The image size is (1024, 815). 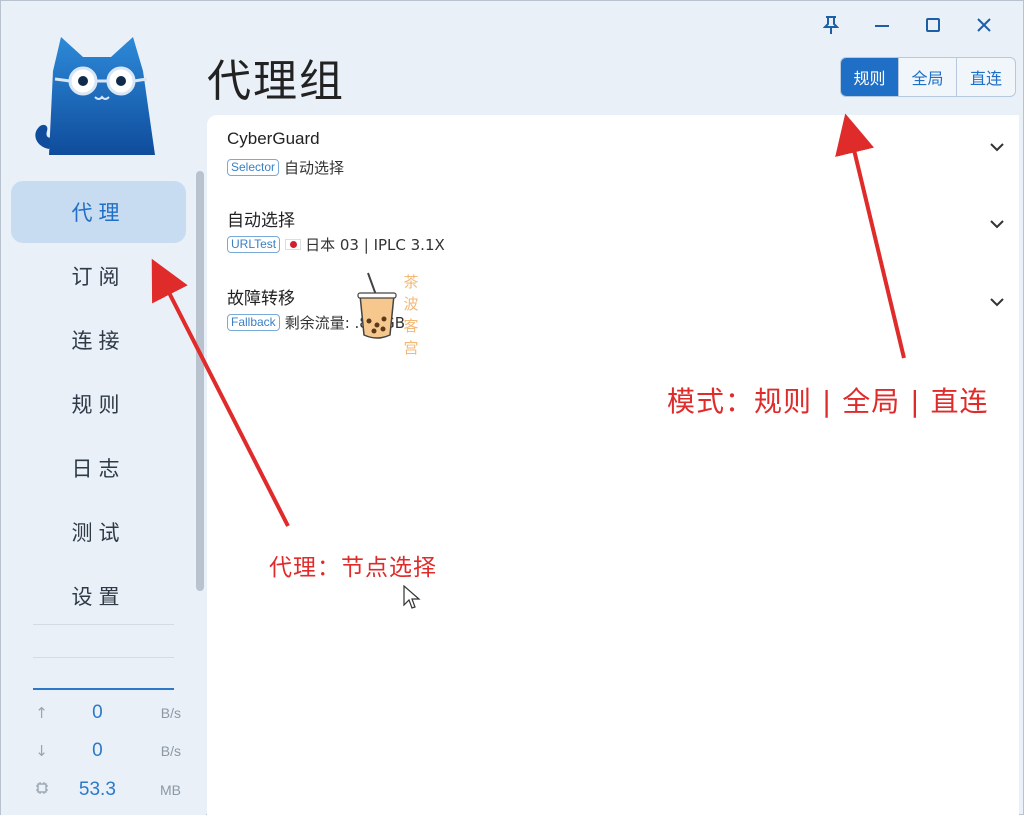 What do you see at coordinates (98, 404) in the screenshot?
I see `sidebar-item-rules: 规则` at bounding box center [98, 404].